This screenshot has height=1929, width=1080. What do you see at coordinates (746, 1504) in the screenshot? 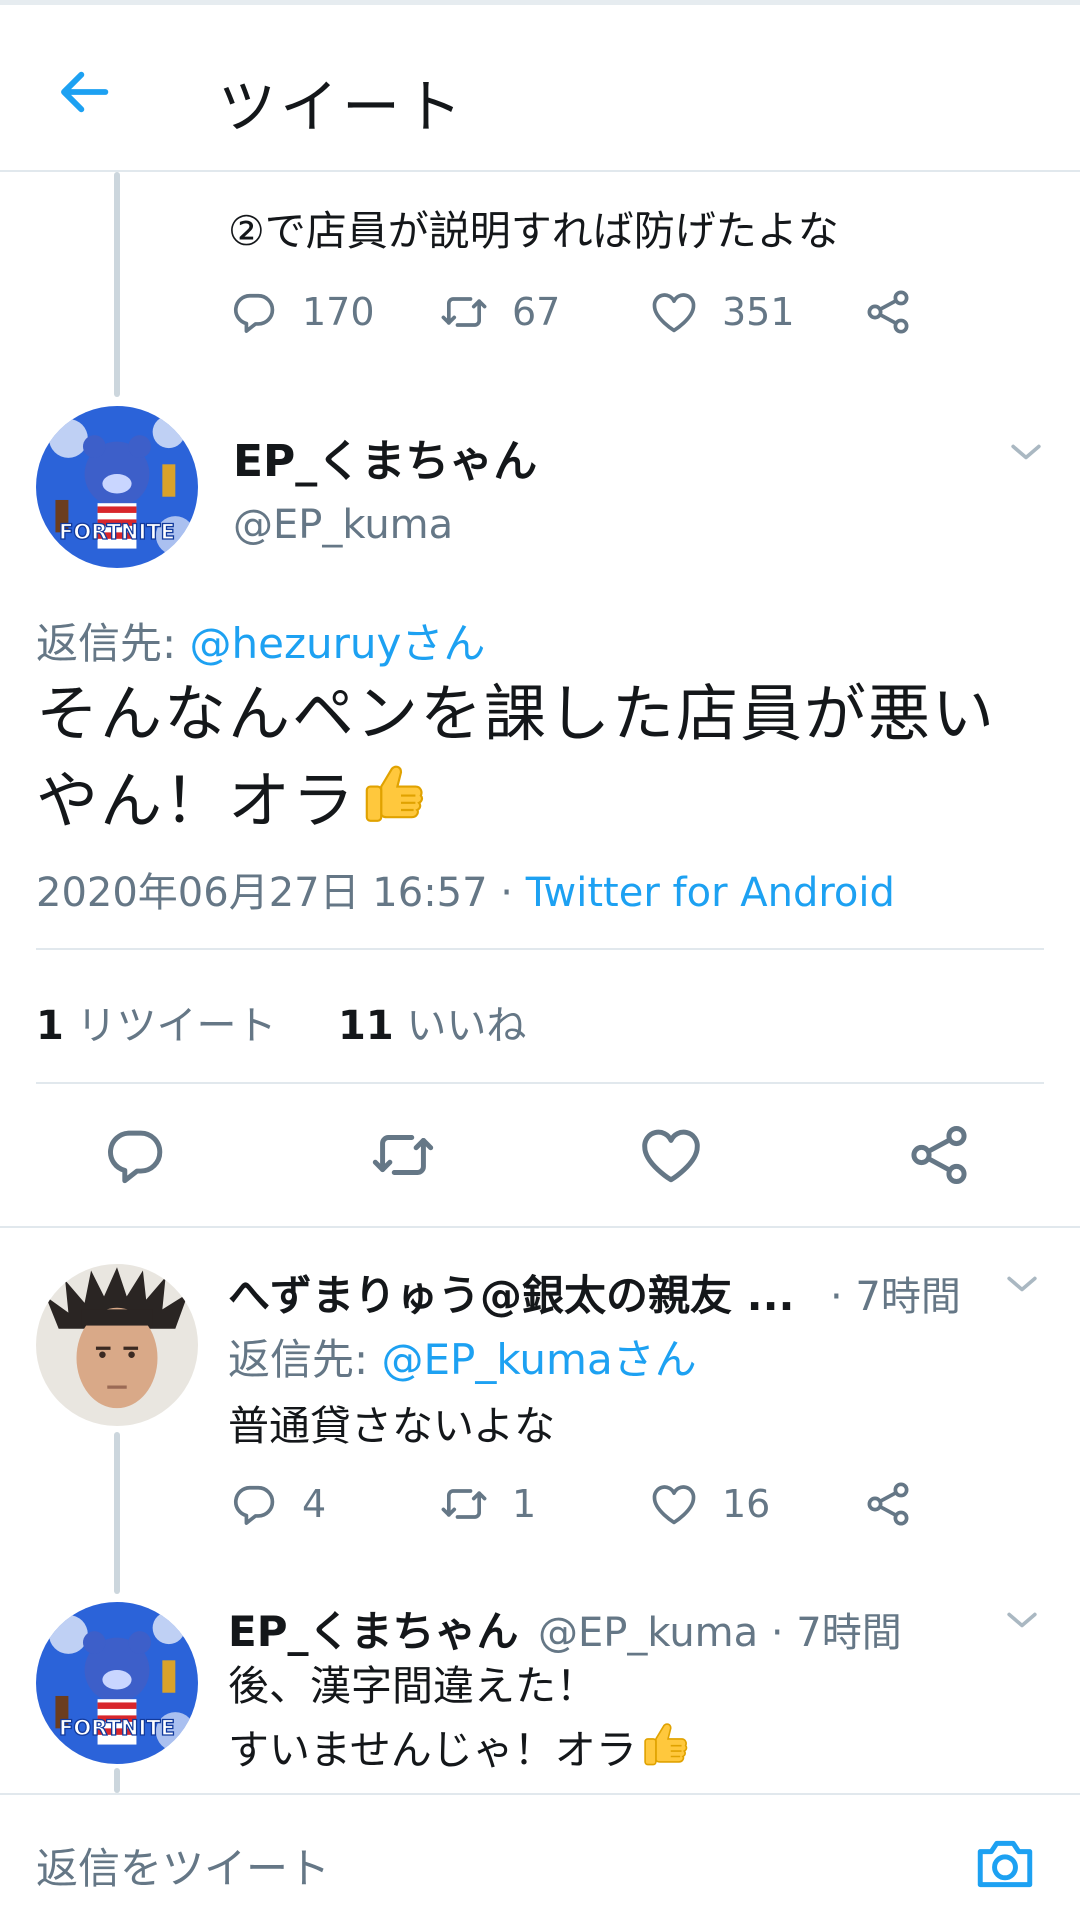
I see `like-count: 16` at bounding box center [746, 1504].